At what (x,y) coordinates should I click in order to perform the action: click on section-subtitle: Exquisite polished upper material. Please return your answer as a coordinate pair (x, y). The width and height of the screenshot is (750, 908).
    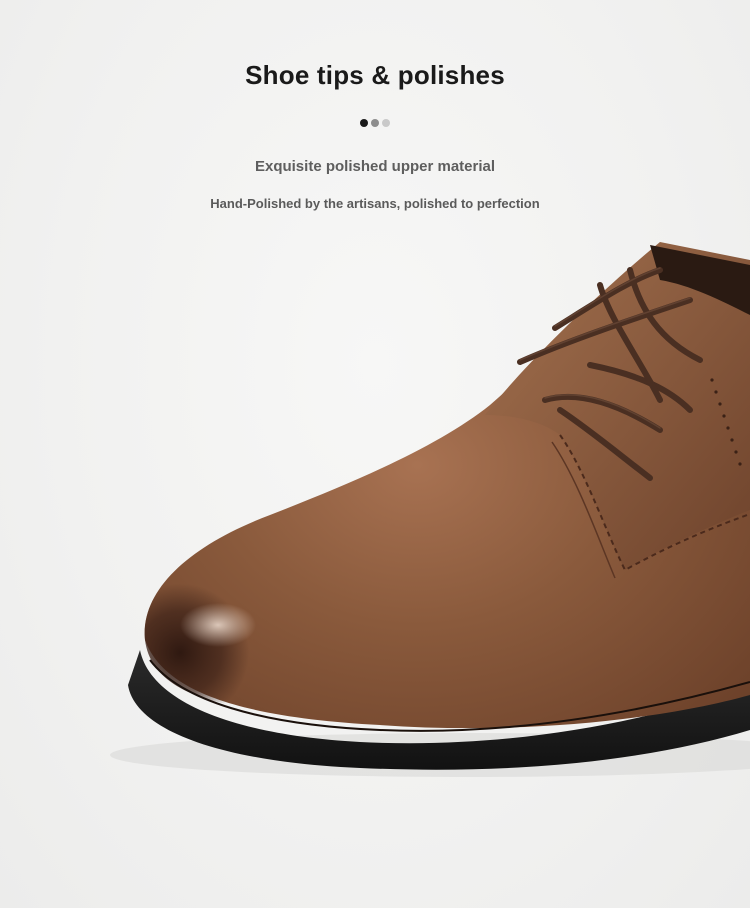
    Looking at the image, I should click on (375, 166).